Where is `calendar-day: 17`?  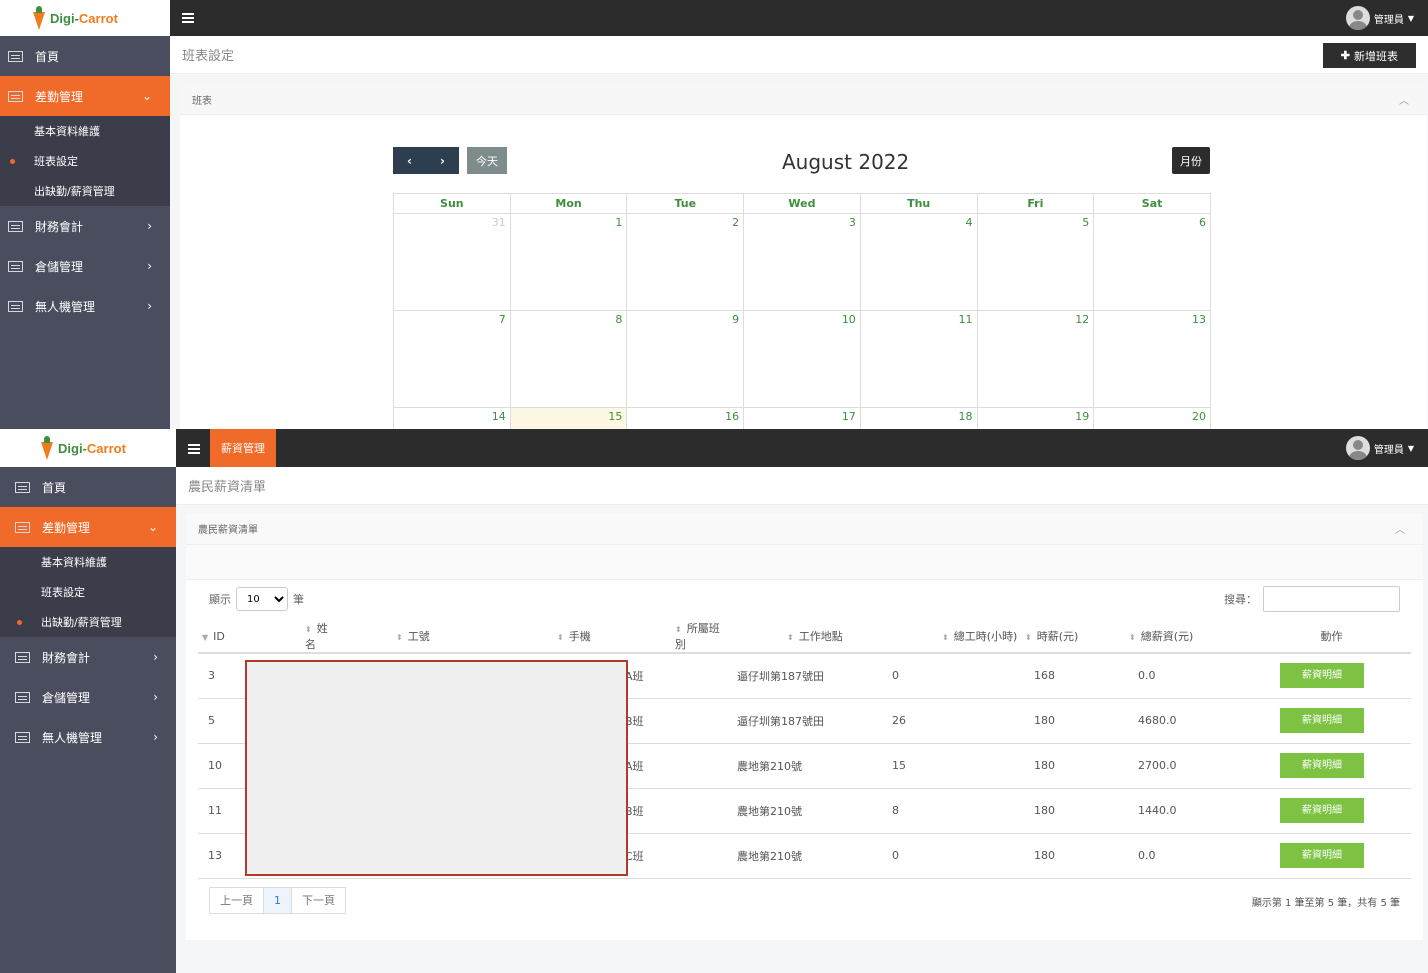 calendar-day: 17 is located at coordinates (802, 418).